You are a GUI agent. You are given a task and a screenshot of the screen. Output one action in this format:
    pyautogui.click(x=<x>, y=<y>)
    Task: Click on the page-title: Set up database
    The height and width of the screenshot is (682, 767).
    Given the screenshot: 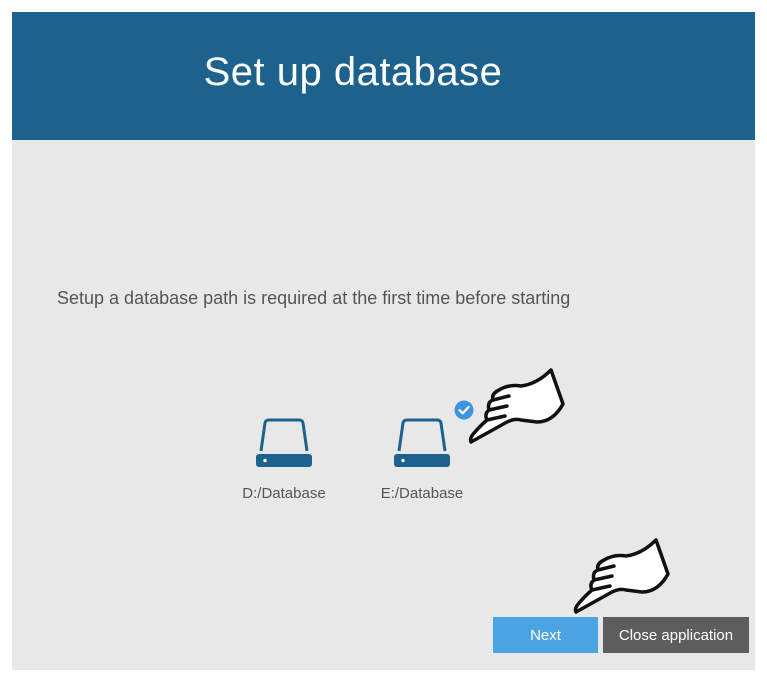 What is the action you would take?
    pyautogui.click(x=353, y=72)
    